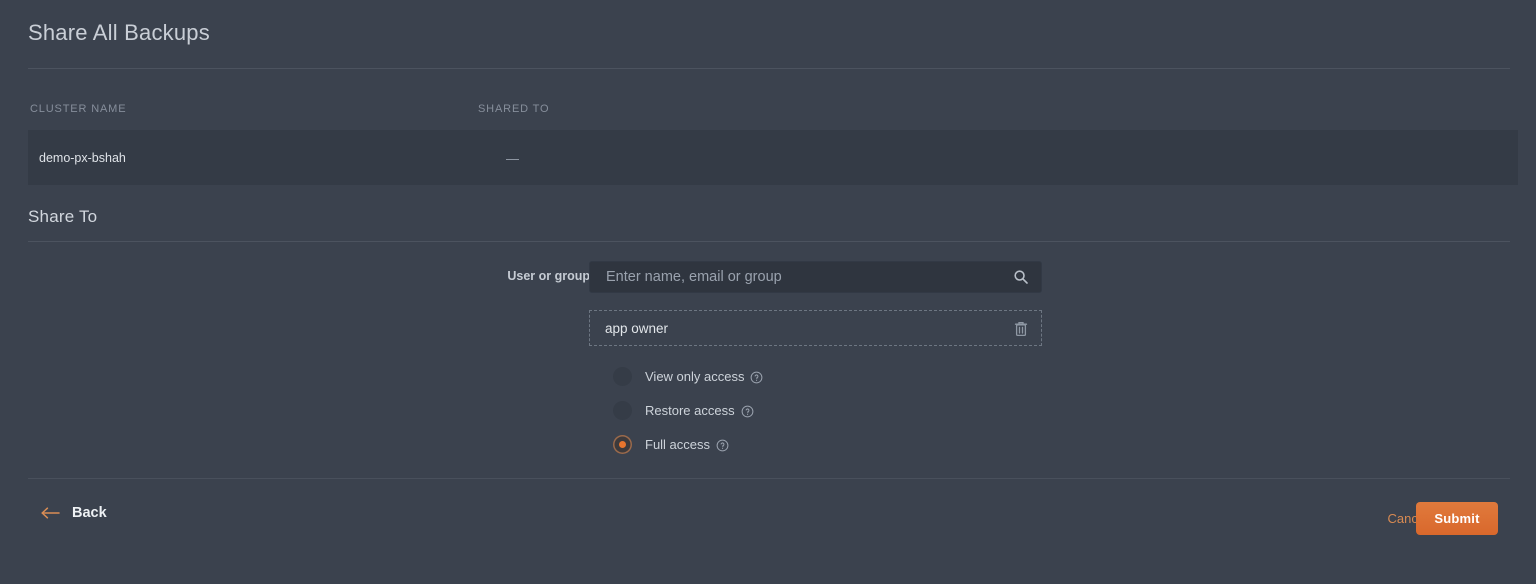 Image resolution: width=1536 pixels, height=584 pixels. Describe the element at coordinates (119, 32) in the screenshot. I see `page-title: Share All Backups` at that location.